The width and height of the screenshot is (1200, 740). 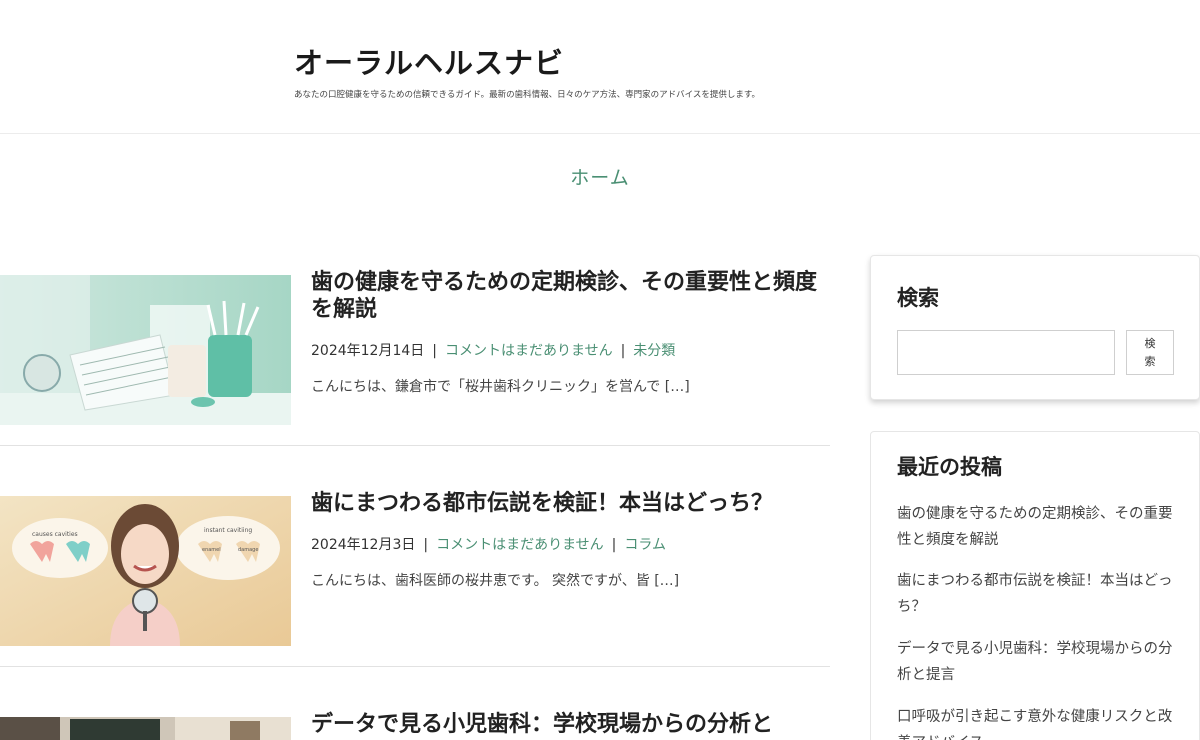 I want to click on search-input, so click(x=1006, y=352).